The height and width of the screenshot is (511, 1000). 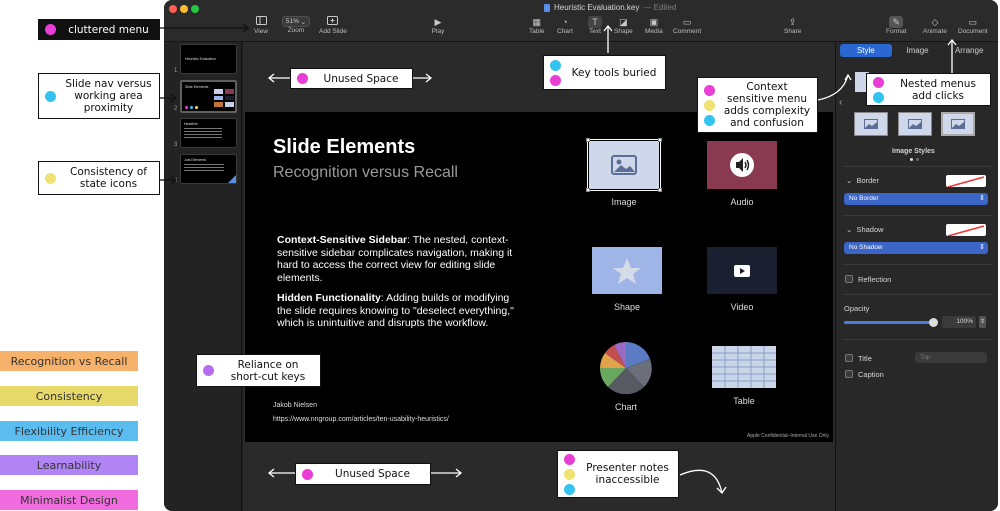 What do you see at coordinates (438, 22) in the screenshot?
I see `play-icon: ▶` at bounding box center [438, 22].